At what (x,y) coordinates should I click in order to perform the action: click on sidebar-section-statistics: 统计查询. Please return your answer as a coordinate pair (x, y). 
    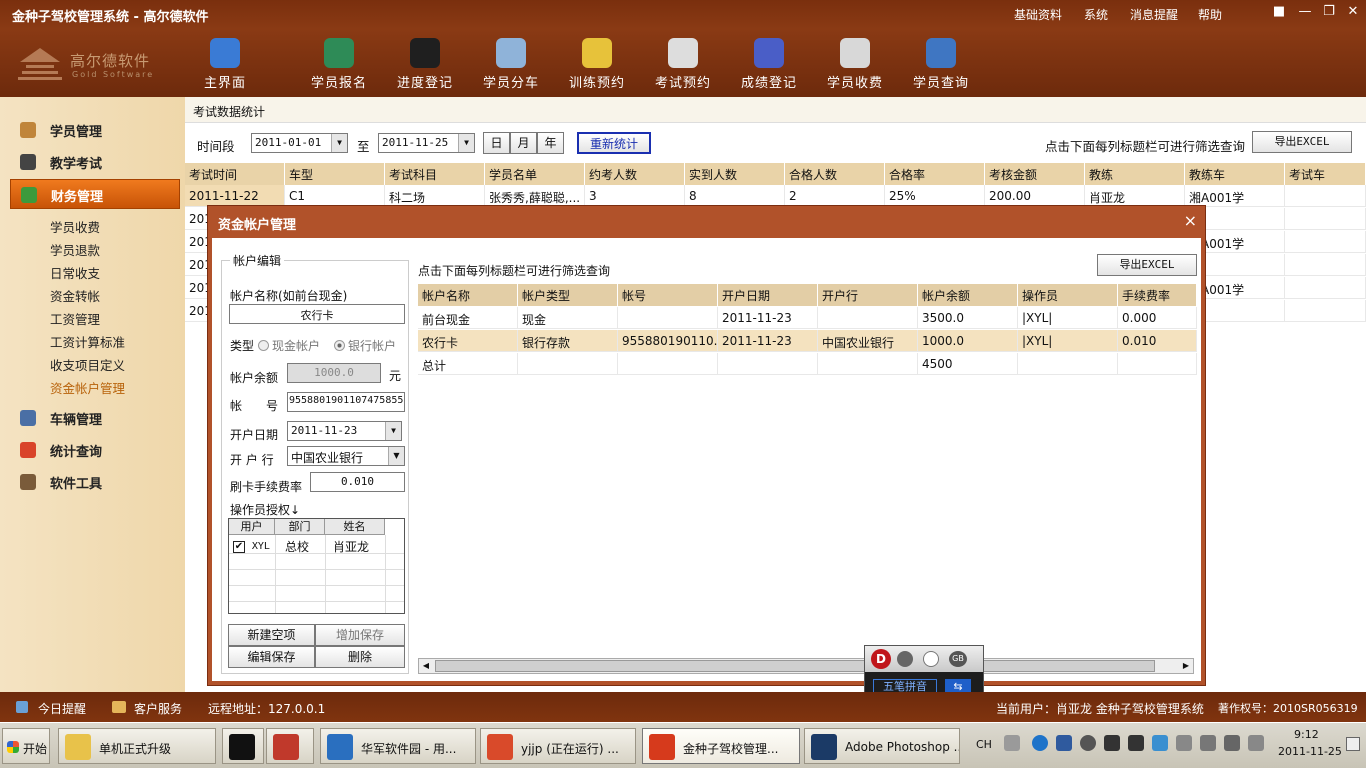
    Looking at the image, I should click on (95, 450).